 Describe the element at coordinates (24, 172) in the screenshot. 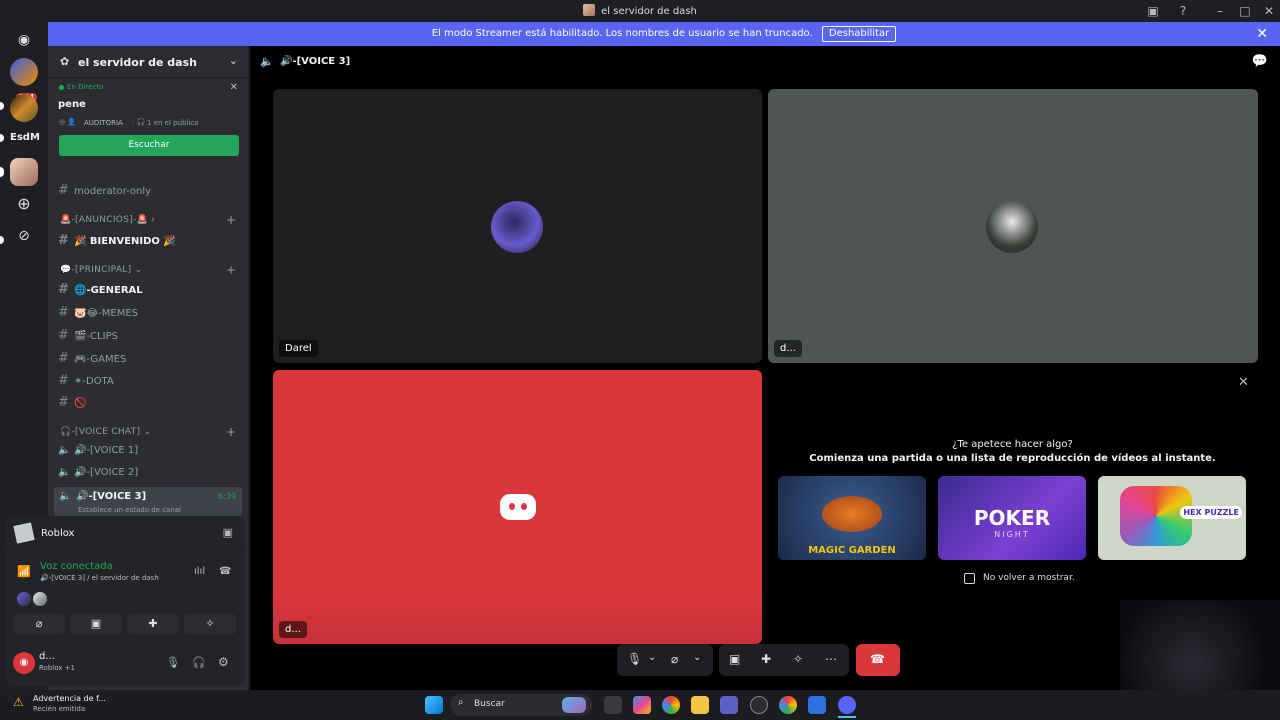

I see `server-avatar-active` at that location.